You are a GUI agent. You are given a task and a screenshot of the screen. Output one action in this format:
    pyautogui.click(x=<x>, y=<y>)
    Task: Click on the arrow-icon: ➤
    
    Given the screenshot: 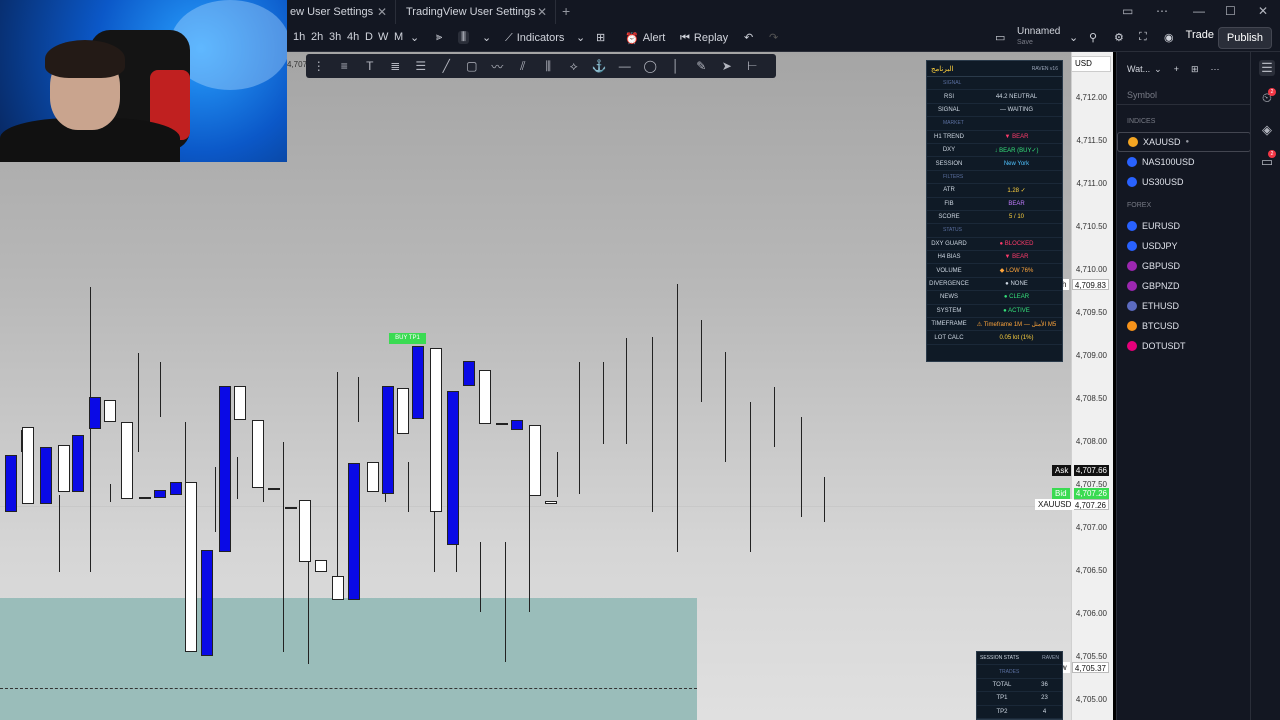 What is the action you would take?
    pyautogui.click(x=727, y=66)
    